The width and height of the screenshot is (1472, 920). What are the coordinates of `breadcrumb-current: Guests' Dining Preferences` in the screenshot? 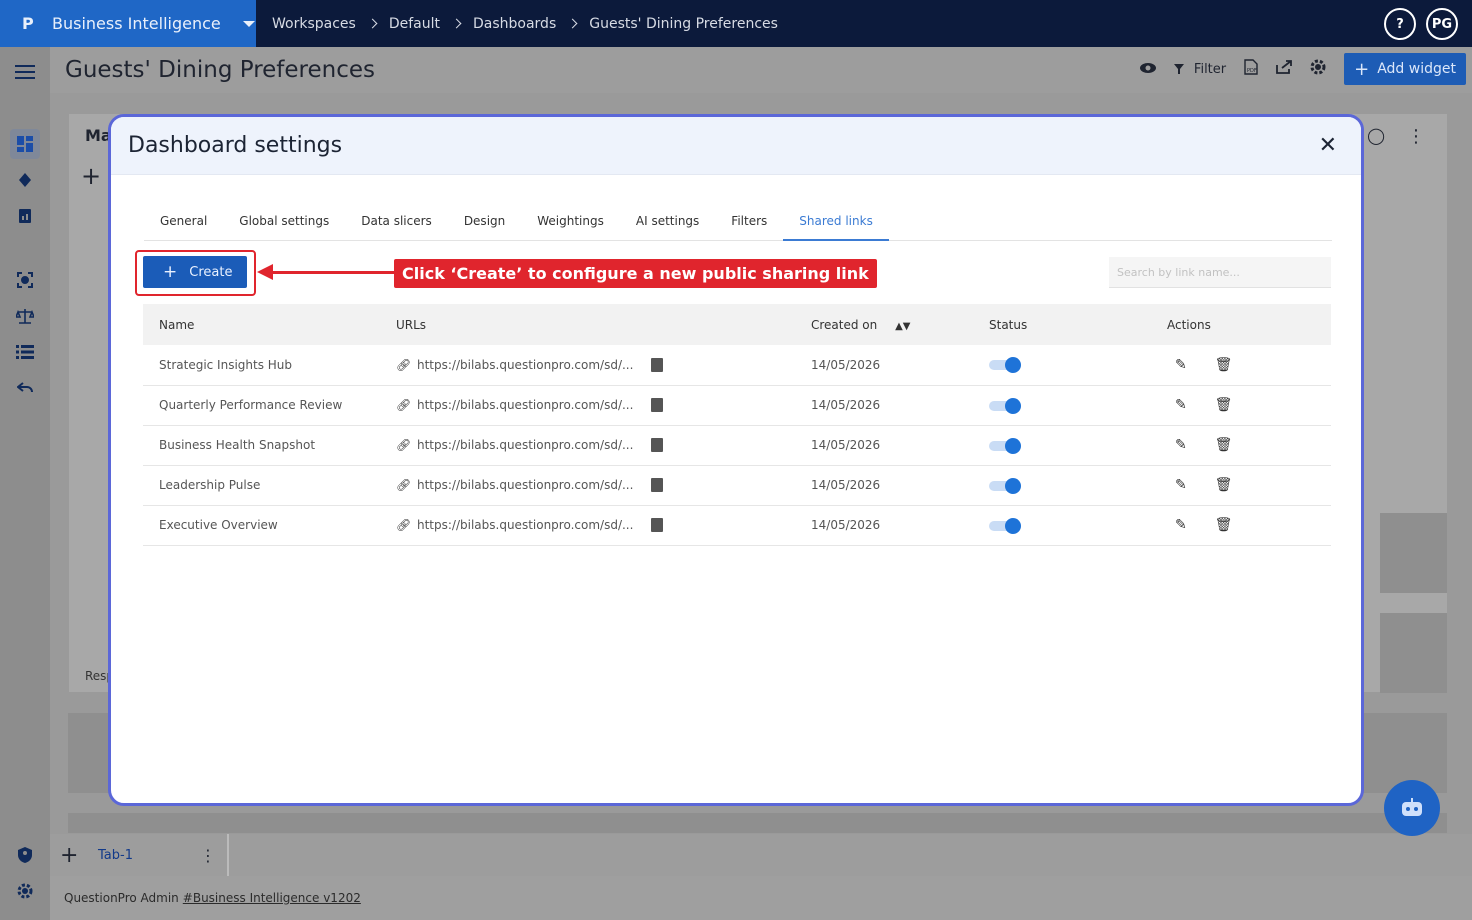 It's located at (683, 23).